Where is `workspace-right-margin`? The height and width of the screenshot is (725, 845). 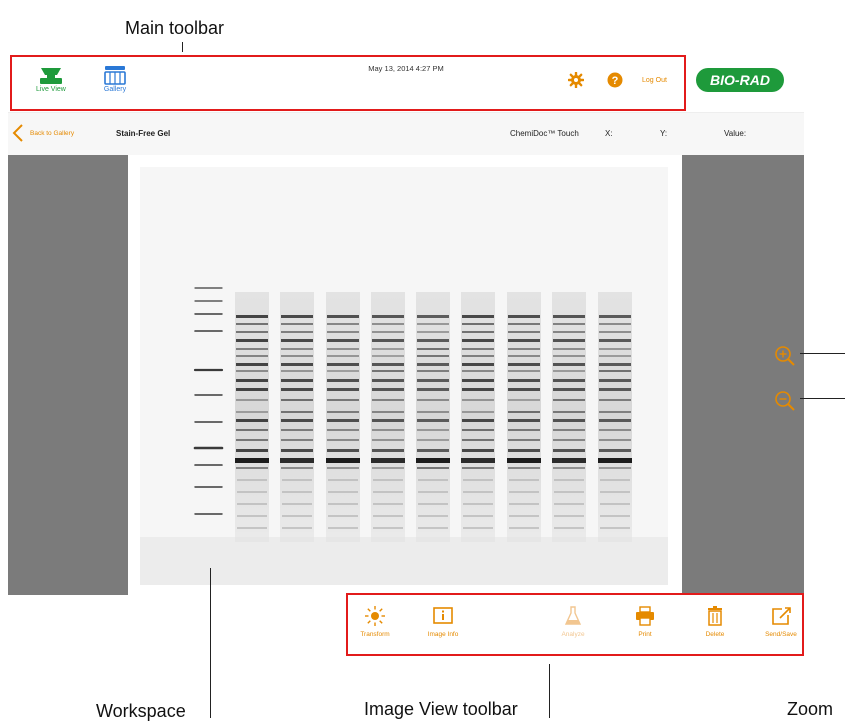
workspace-right-margin is located at coordinates (743, 375).